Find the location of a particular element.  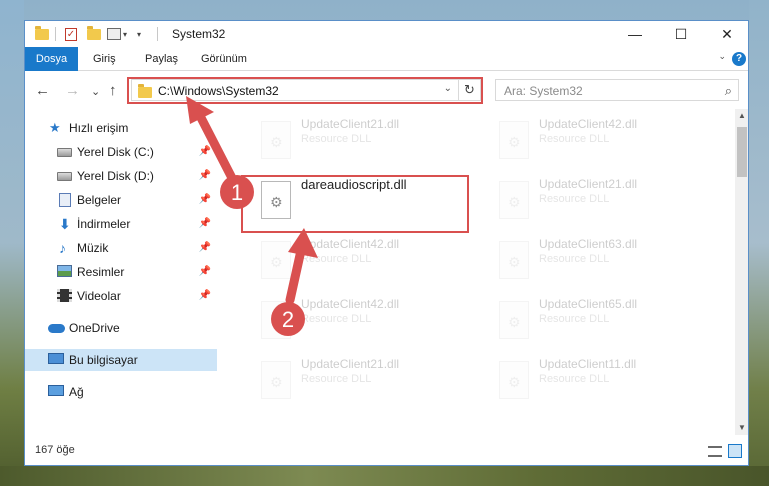

tab-paylas: Paylaş is located at coordinates (161, 59).